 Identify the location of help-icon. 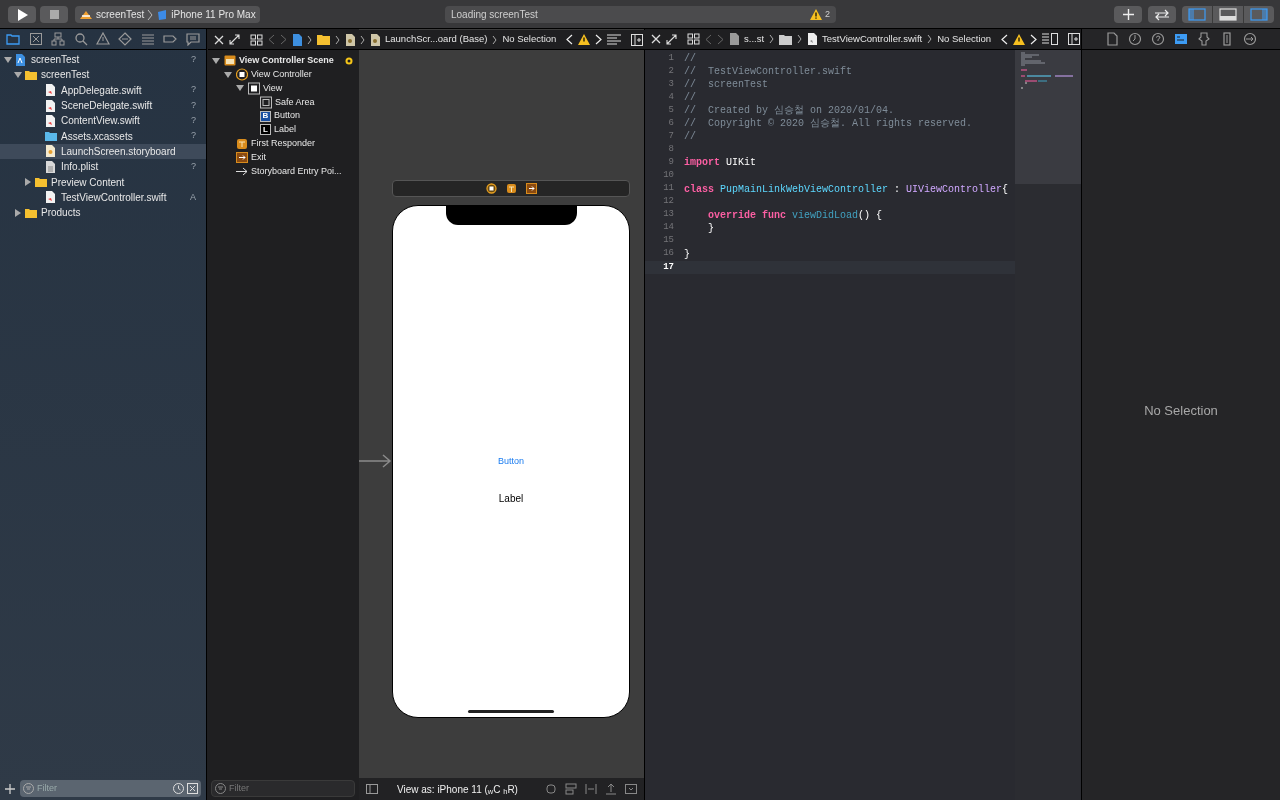
(1158, 39).